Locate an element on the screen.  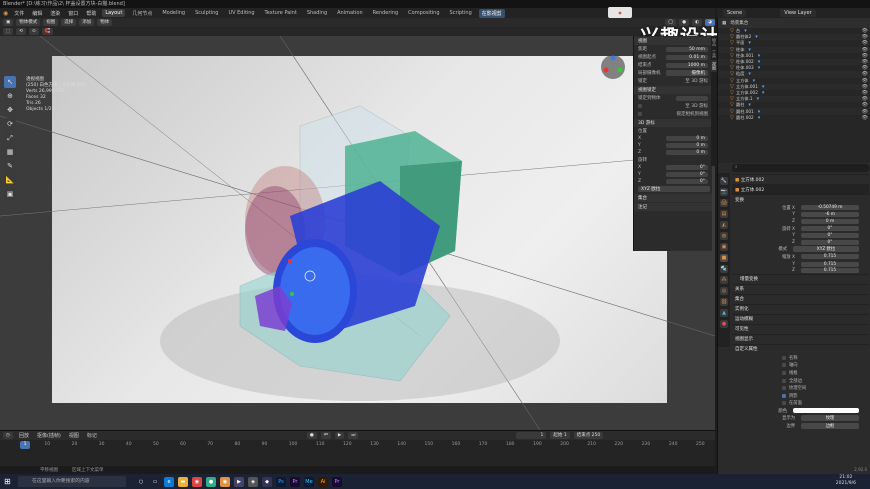
particles-tab-icon: ⁂ is located at coordinates (724, 280).